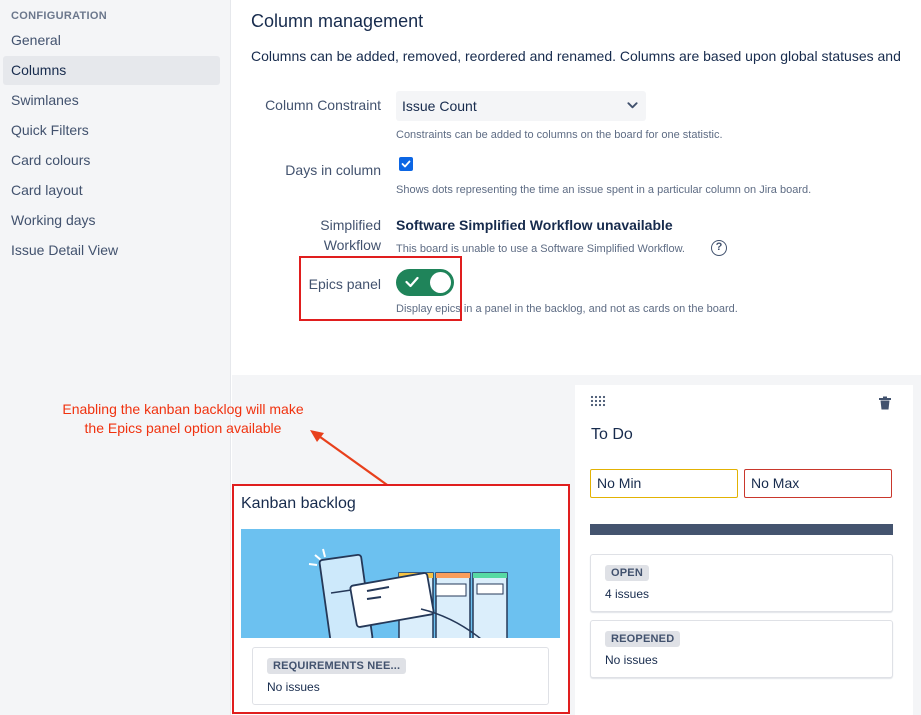  What do you see at coordinates (439, 106) in the screenshot?
I see `column-constraint-value: Issue Count` at bounding box center [439, 106].